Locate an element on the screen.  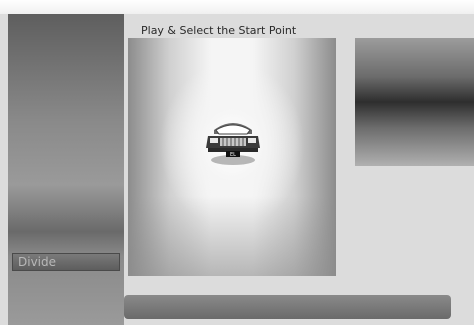
page-title: Play & Select the Start Point is located at coordinates (219, 30).